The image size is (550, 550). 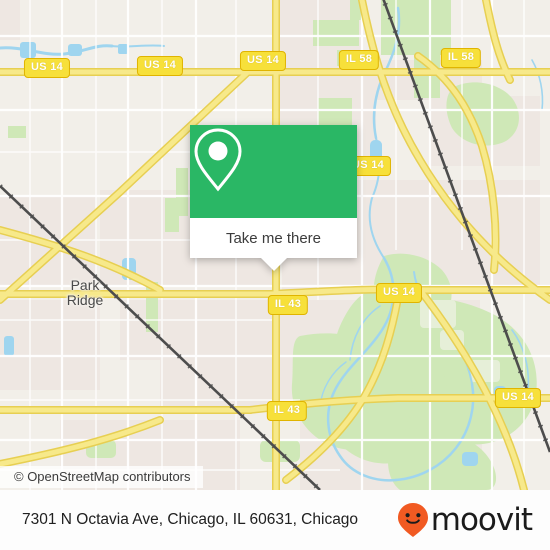 I want to click on callout-pointer, so click(x=273, y=264).